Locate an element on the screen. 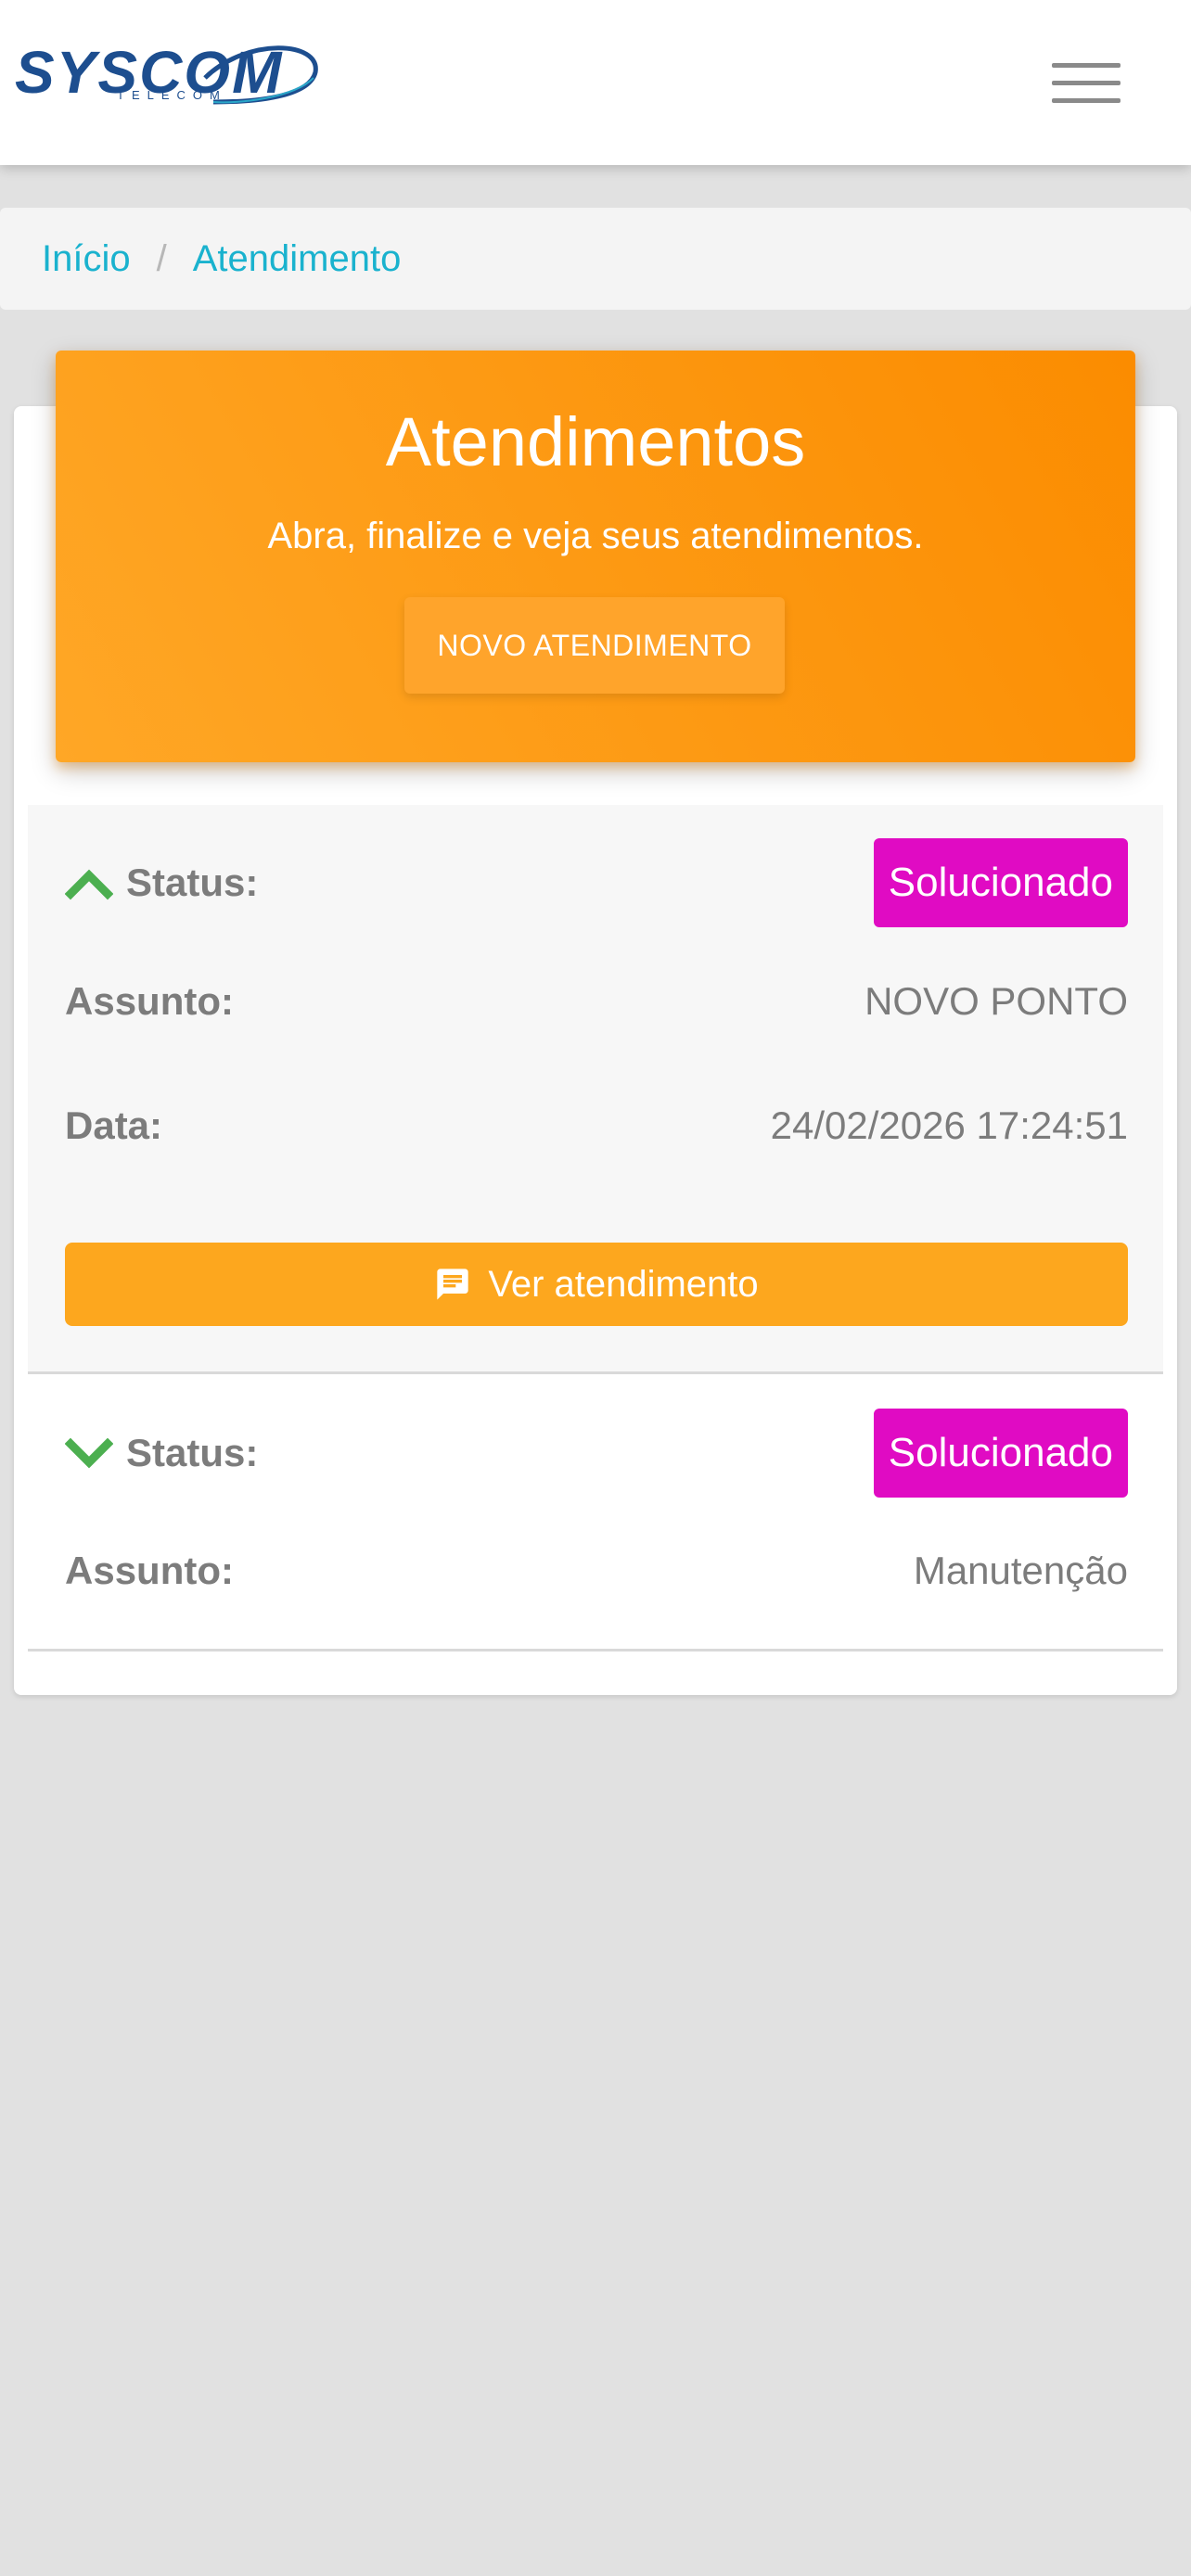  page-subtitle: Abra, finalize e veja seus atendimentos. is located at coordinates (595, 536).